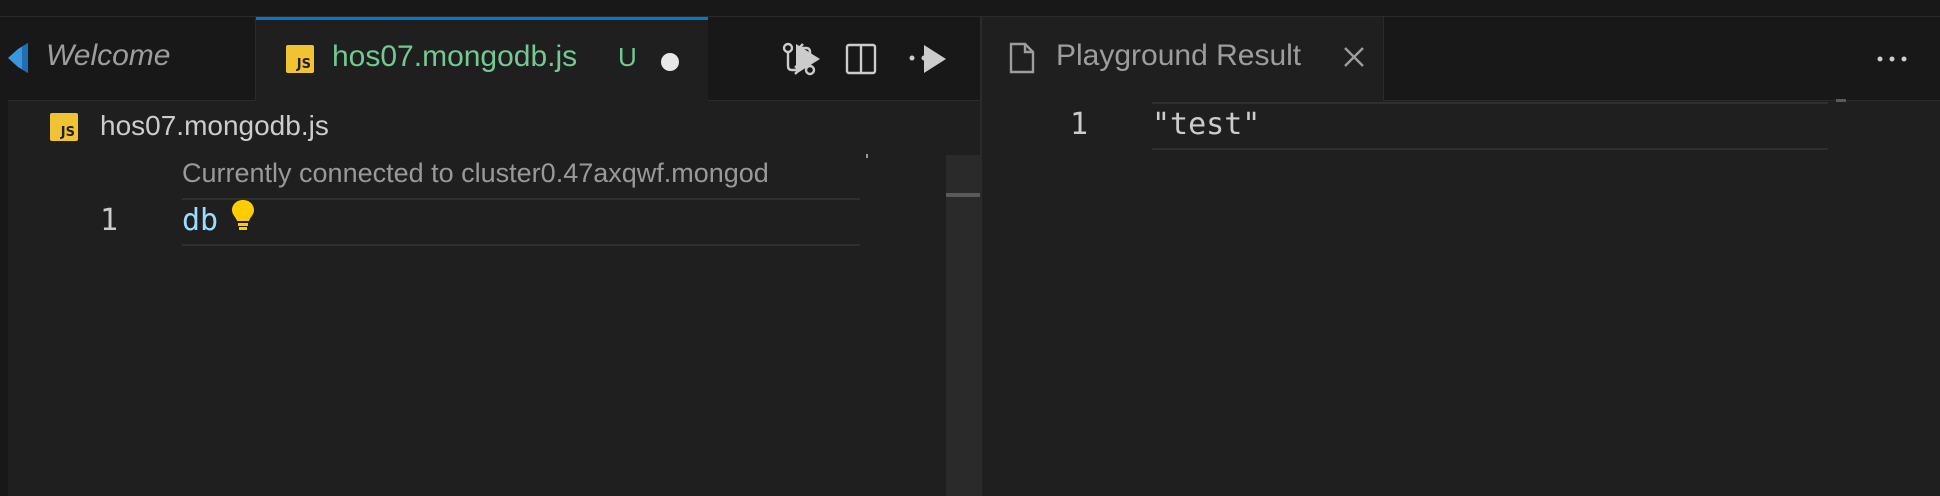 This screenshot has height=496, width=1940. Describe the element at coordinates (970, 8) in the screenshot. I see `window-top-strip` at that location.